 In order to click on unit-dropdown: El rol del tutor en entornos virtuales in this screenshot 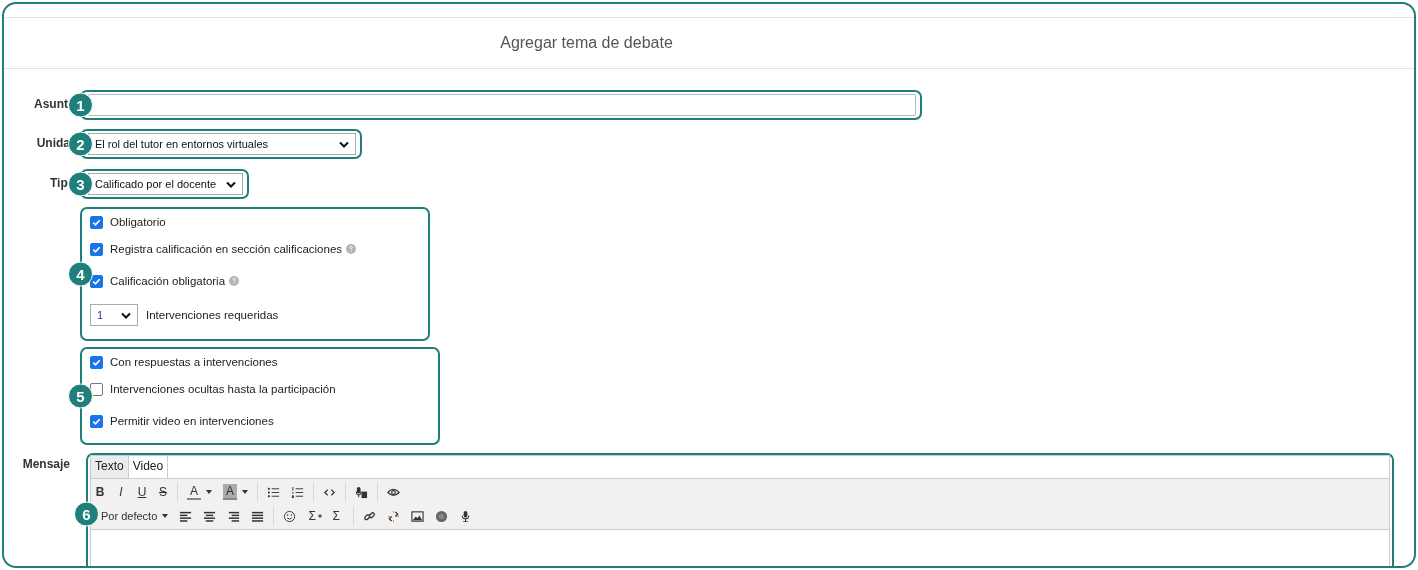, I will do `click(222, 144)`.